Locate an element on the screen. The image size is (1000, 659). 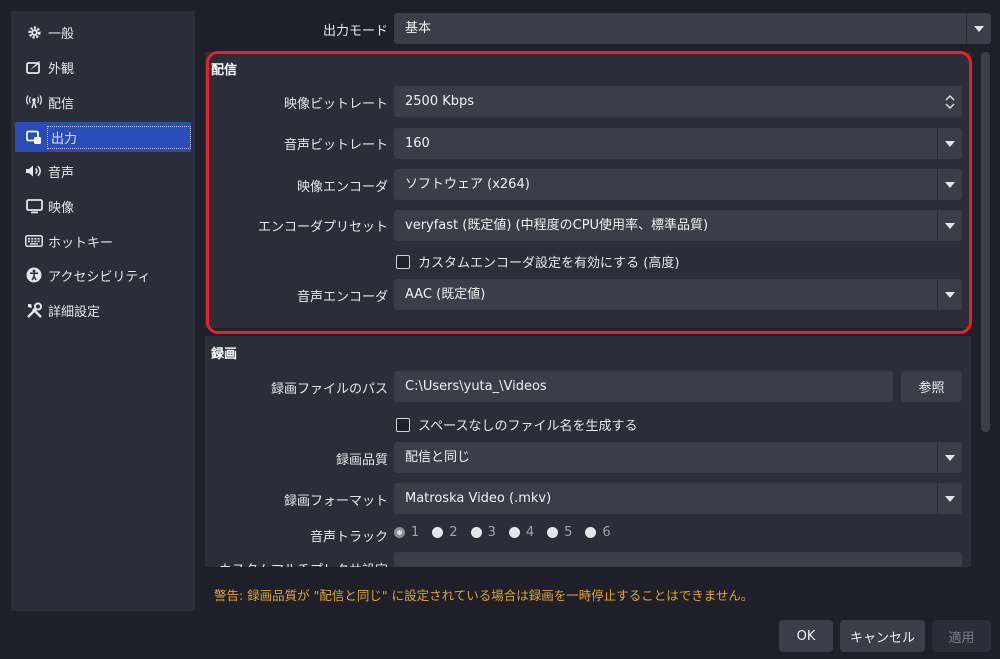
keyboard-icon is located at coordinates (34, 241).